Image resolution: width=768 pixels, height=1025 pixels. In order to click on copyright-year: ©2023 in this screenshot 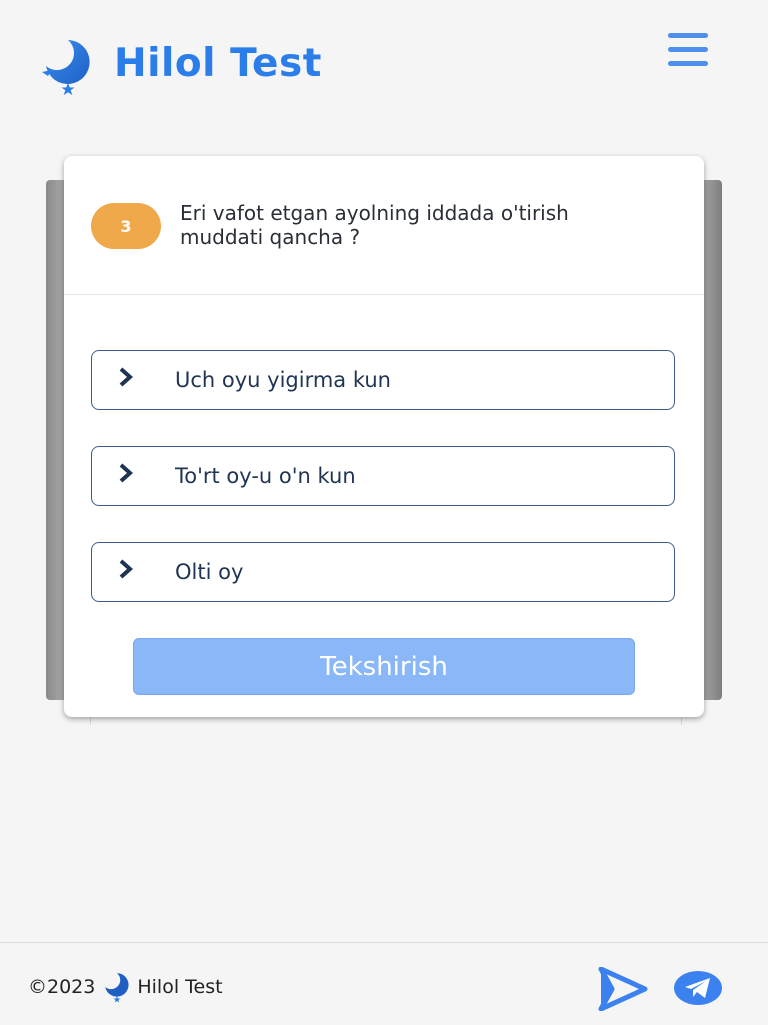, I will do `click(62, 987)`.